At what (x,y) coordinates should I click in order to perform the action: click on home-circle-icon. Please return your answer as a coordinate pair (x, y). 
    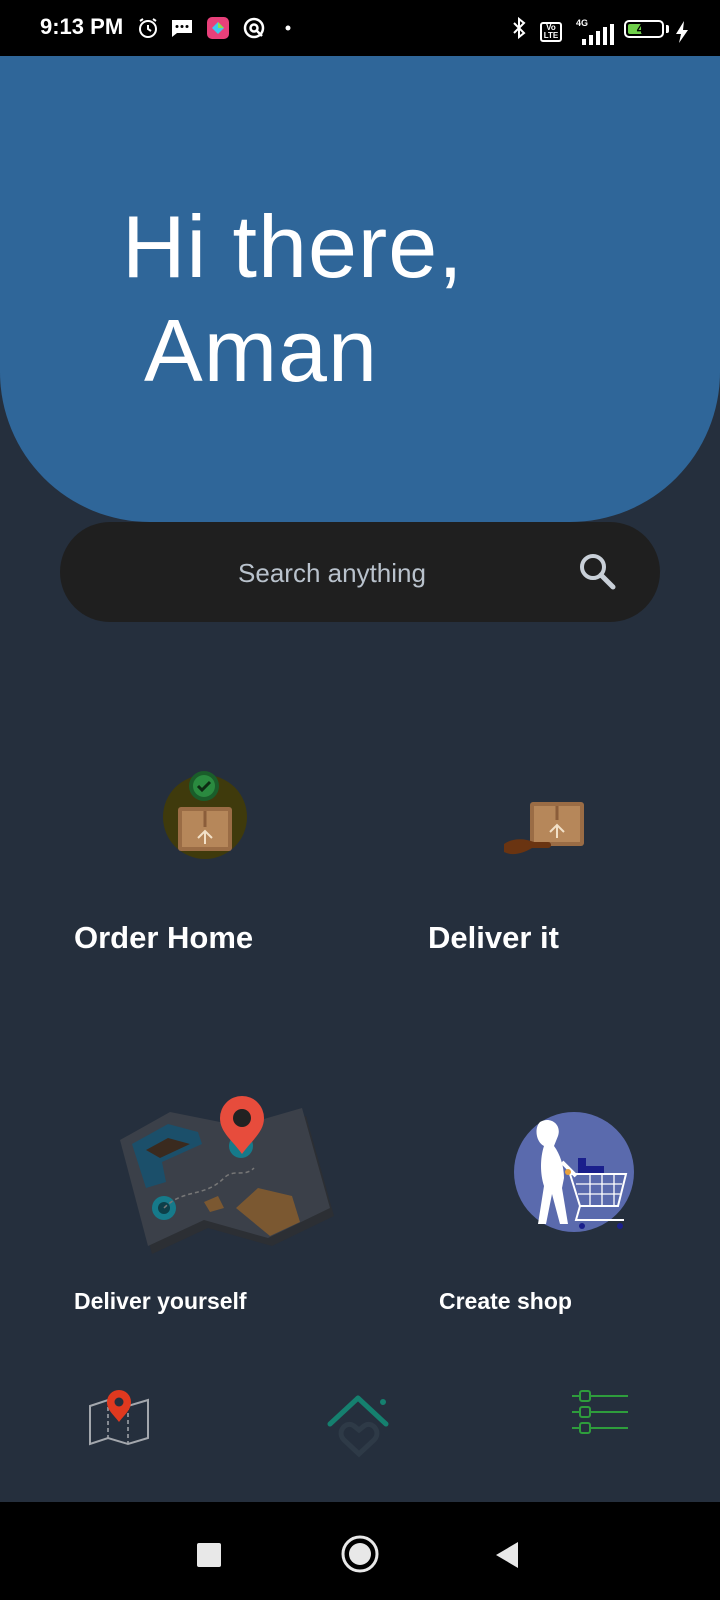
    Looking at the image, I should click on (360, 1554).